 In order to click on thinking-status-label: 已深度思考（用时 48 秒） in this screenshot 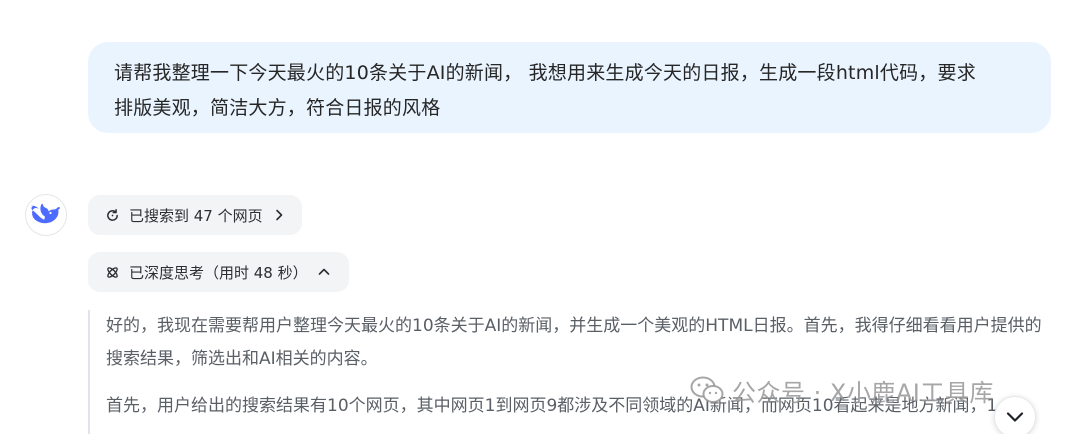, I will do `click(218, 272)`.